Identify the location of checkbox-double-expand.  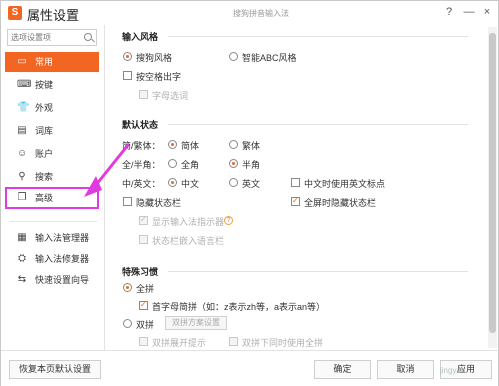
(143, 341).